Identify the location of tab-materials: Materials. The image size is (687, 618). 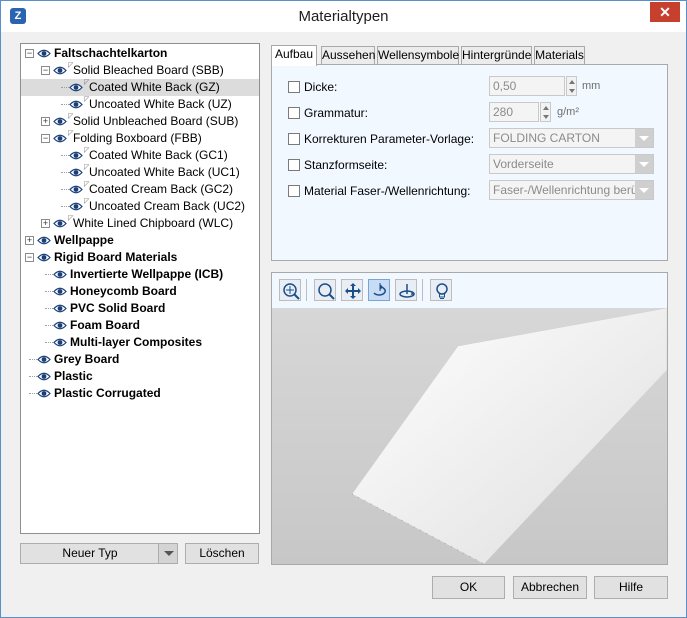
(559, 55).